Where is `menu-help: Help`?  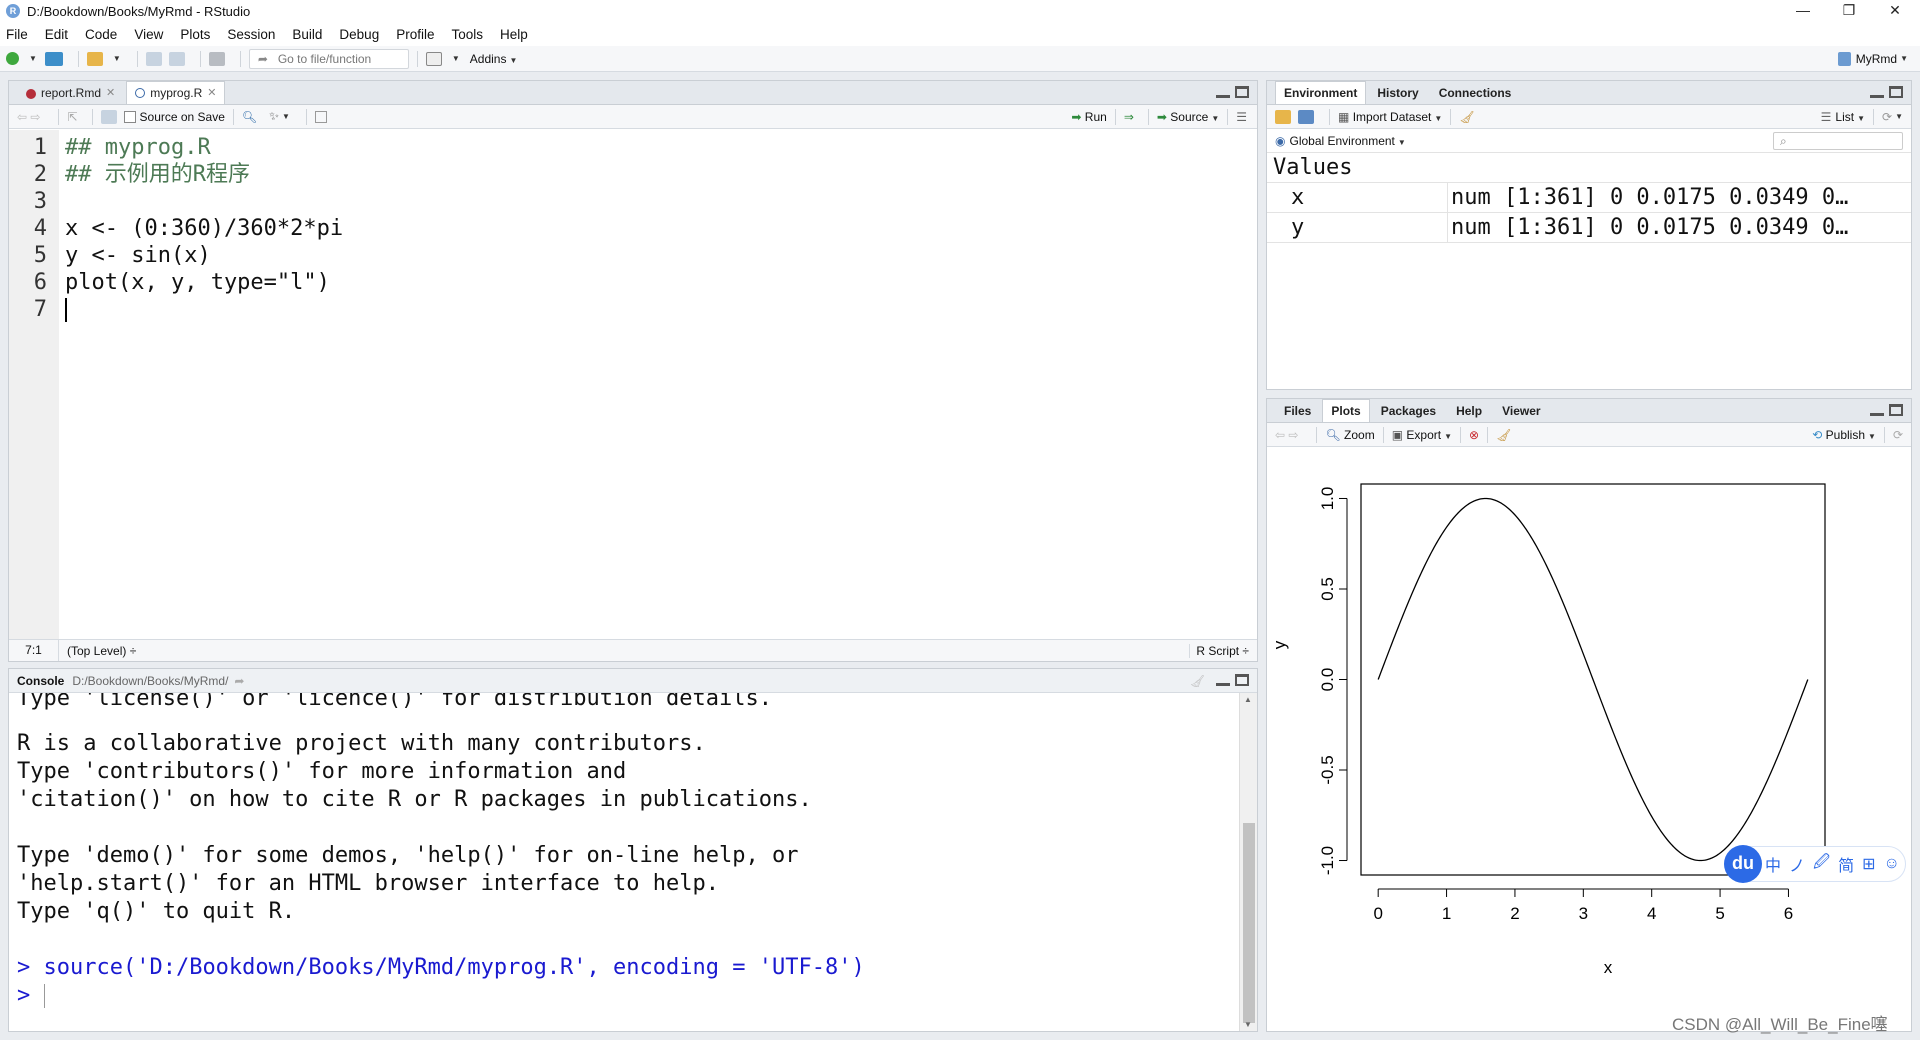 menu-help: Help is located at coordinates (514, 34).